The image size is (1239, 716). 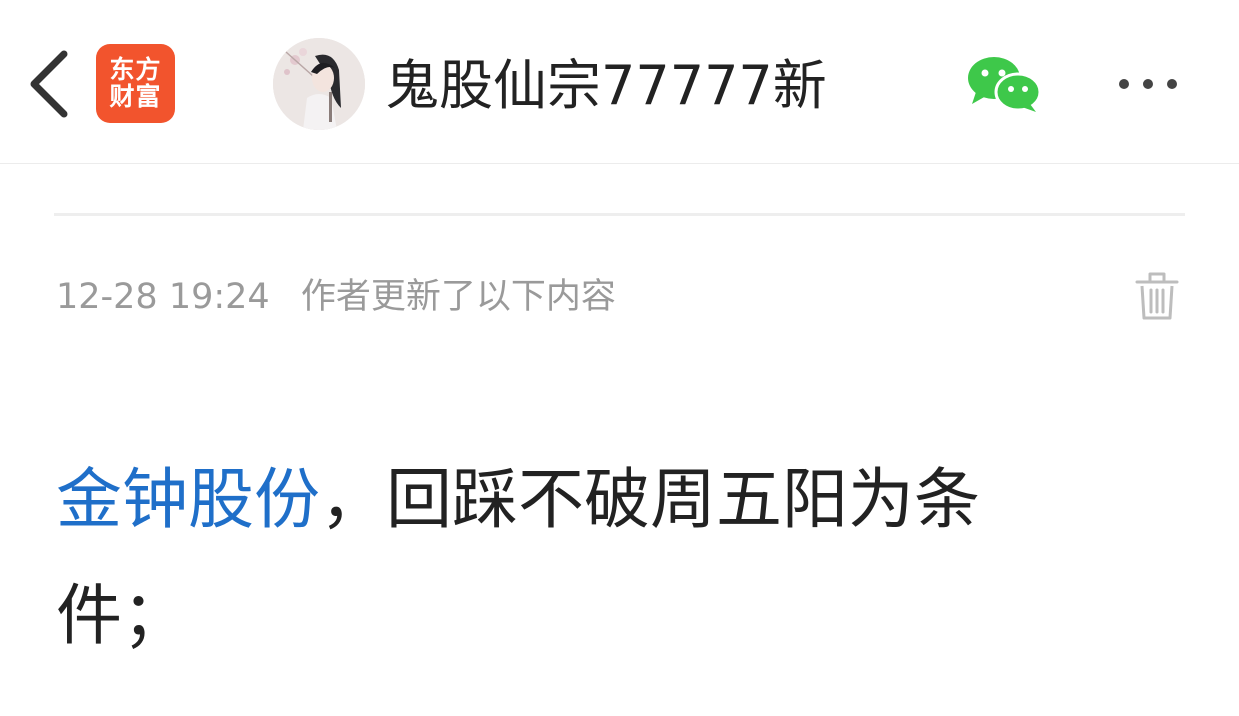 I want to click on trash-icon, so click(x=1157, y=296).